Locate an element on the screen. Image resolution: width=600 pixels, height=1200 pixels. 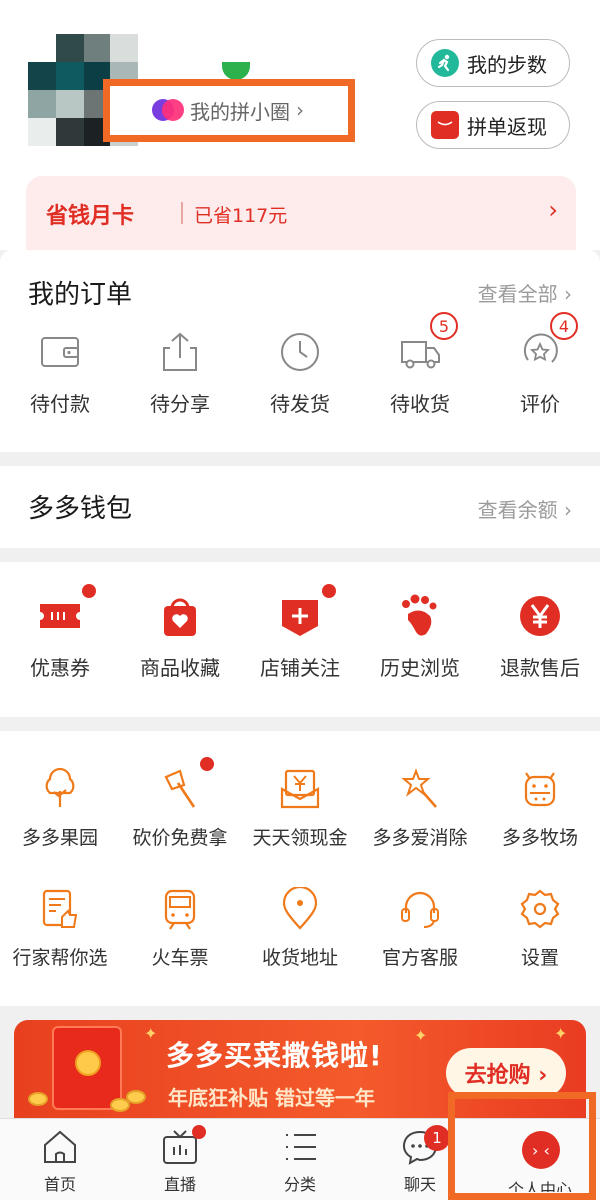
tab-label: 首页 is located at coordinates (59, 1184).